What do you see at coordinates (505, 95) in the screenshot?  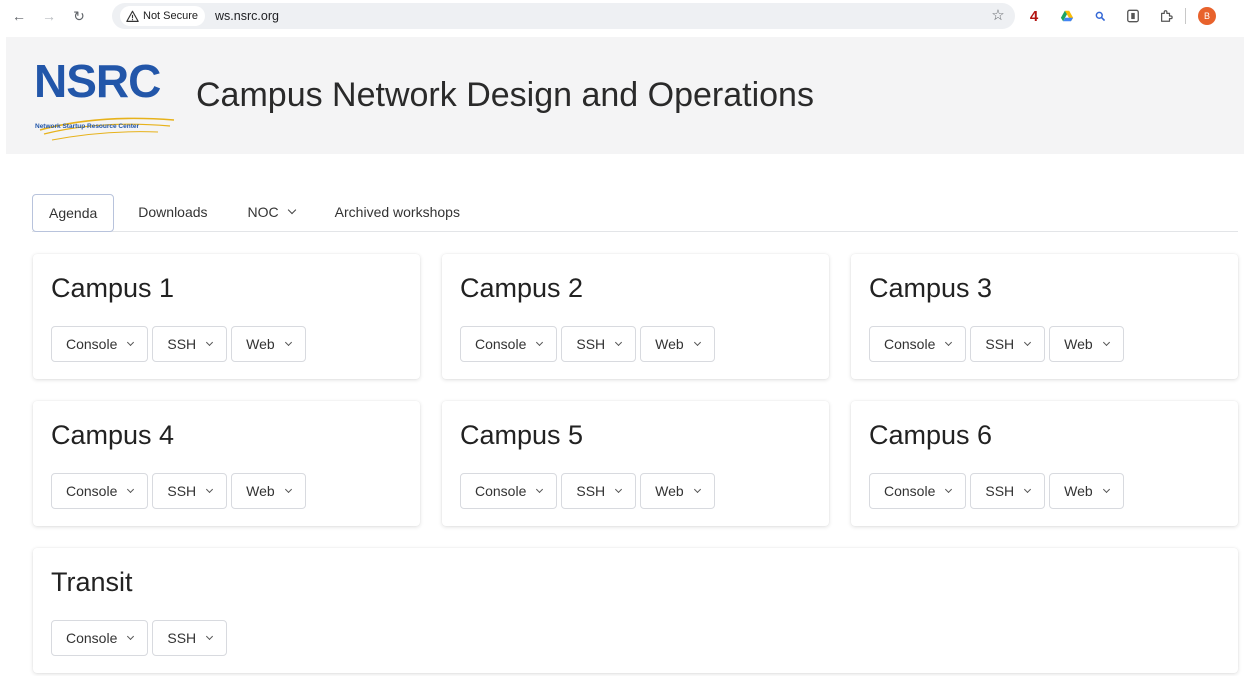 I see `page-title: Campus Network Design and Operations` at bounding box center [505, 95].